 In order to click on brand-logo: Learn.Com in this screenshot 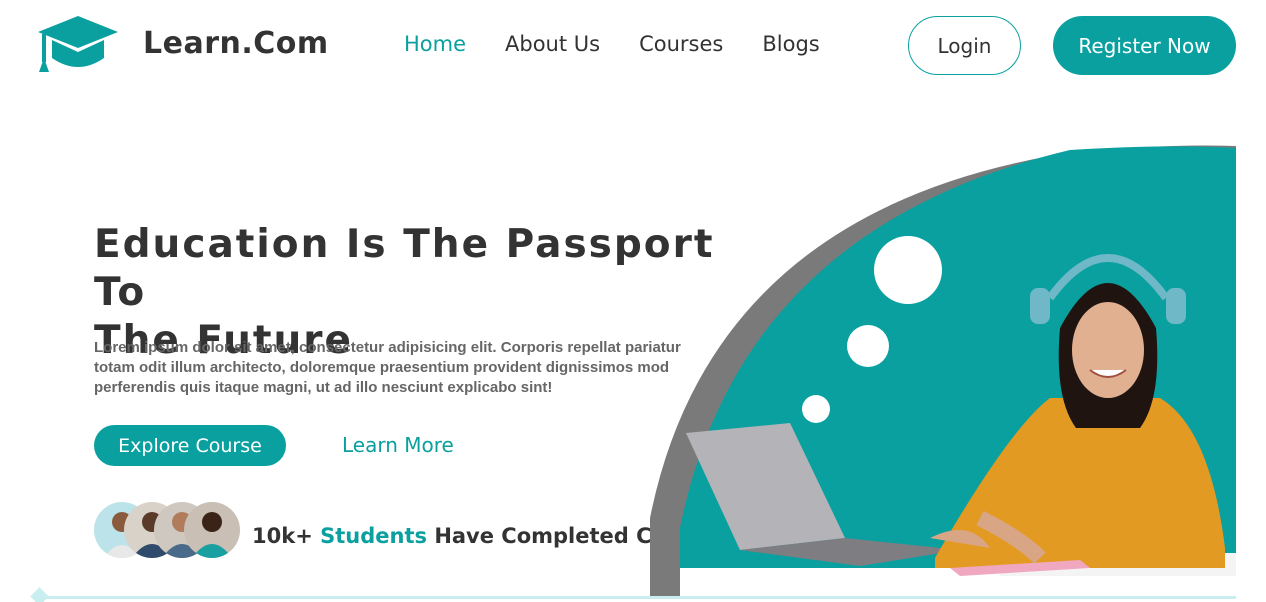, I will do `click(182, 44)`.